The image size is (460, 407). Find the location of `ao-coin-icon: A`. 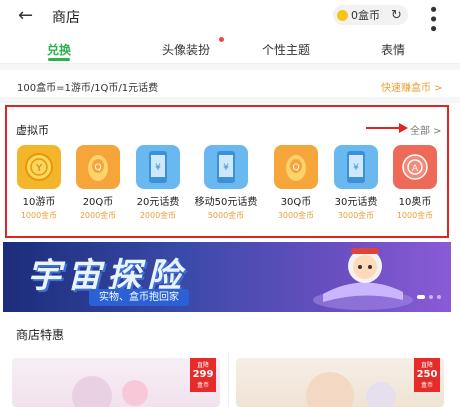

ao-coin-icon: A is located at coordinates (415, 167).